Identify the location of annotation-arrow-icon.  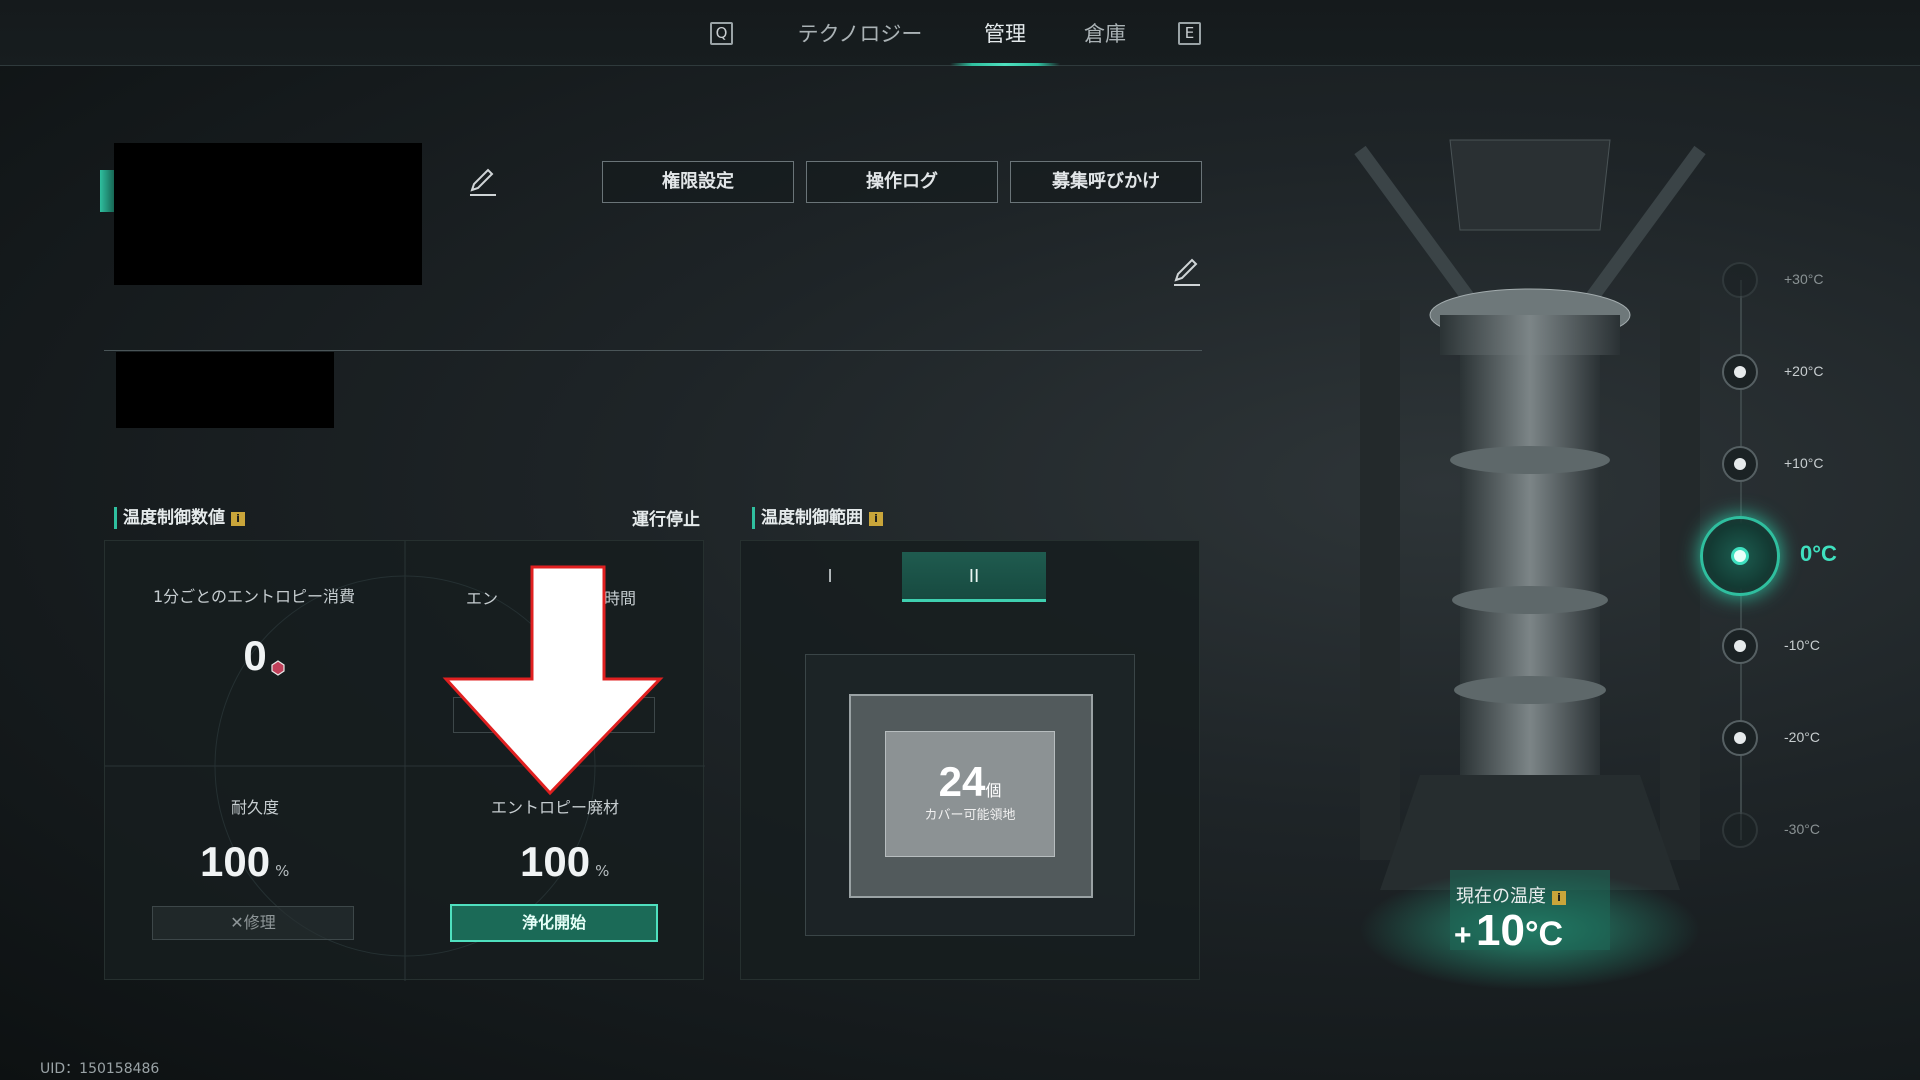
(553, 680).